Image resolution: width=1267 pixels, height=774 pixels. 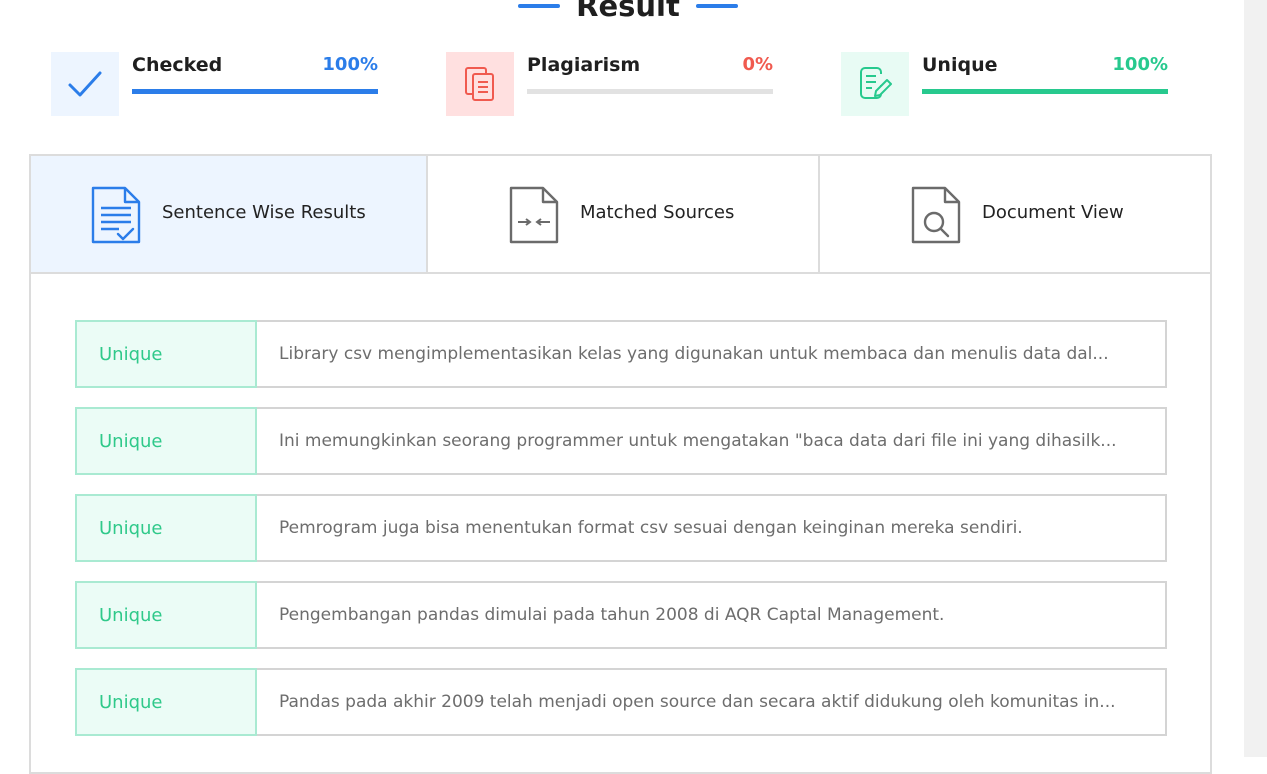 I want to click on stat-value: 0%, so click(x=757, y=64).